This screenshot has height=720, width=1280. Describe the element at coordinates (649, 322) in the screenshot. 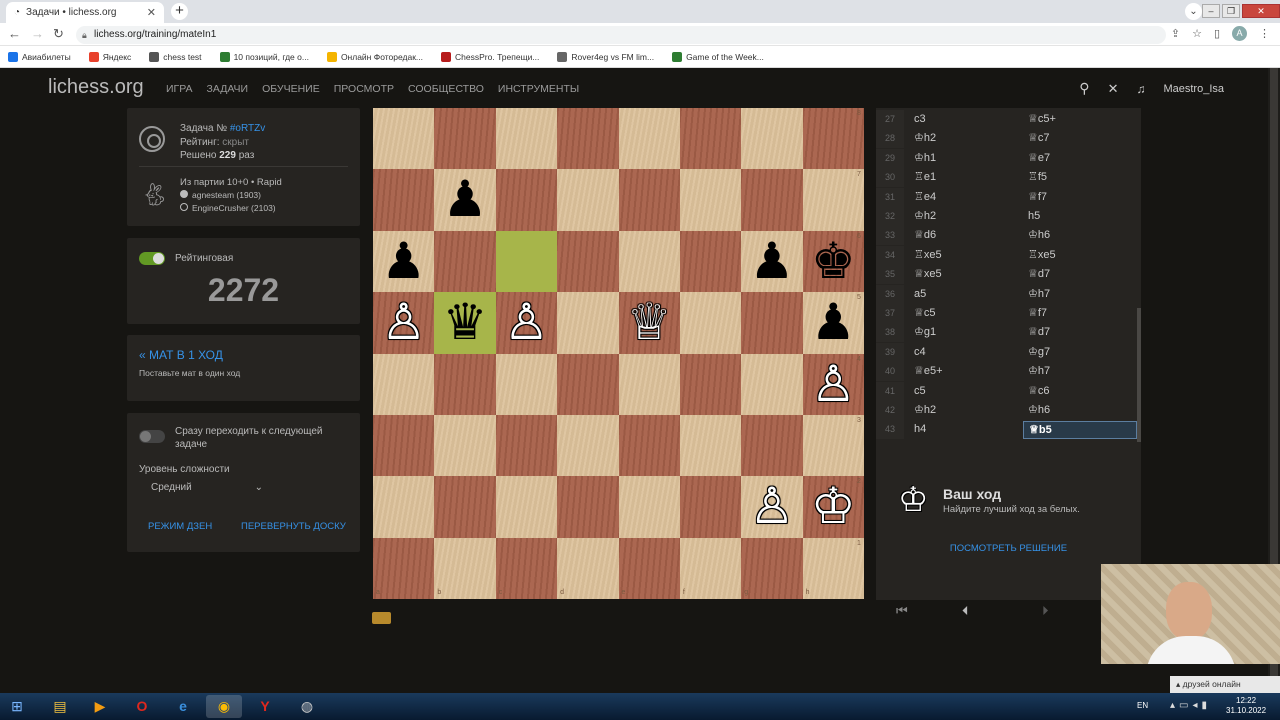

I see `chess-piece-e5: ♕` at that location.